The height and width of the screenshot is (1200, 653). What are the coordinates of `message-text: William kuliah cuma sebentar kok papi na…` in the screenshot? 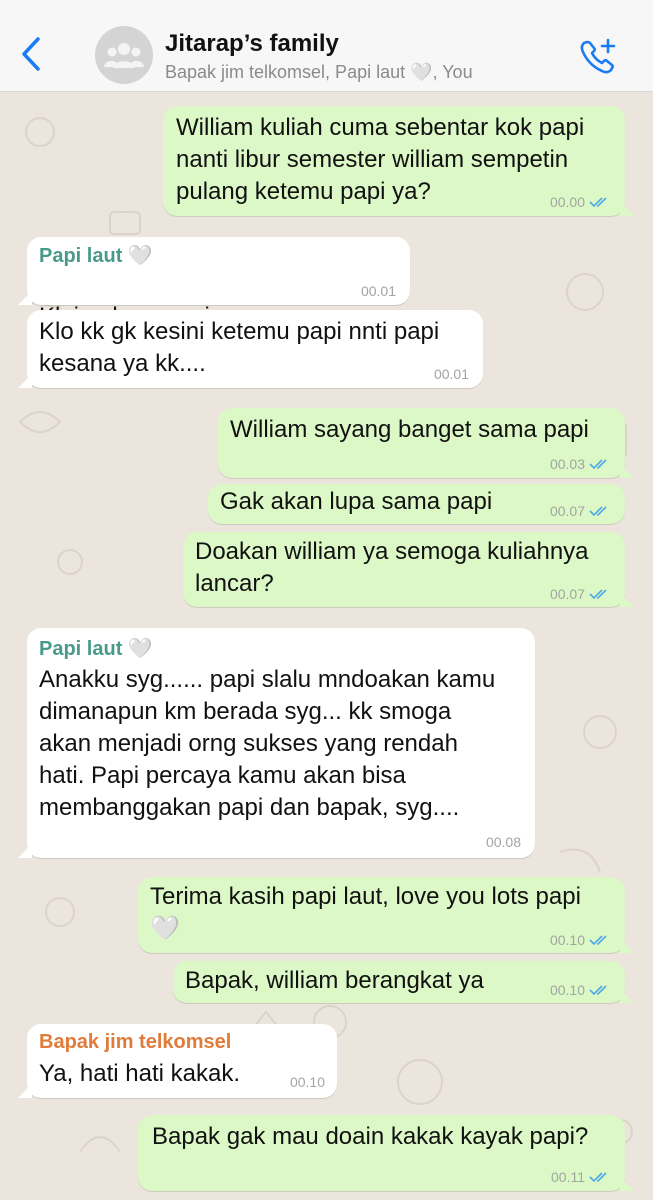 It's located at (380, 159).